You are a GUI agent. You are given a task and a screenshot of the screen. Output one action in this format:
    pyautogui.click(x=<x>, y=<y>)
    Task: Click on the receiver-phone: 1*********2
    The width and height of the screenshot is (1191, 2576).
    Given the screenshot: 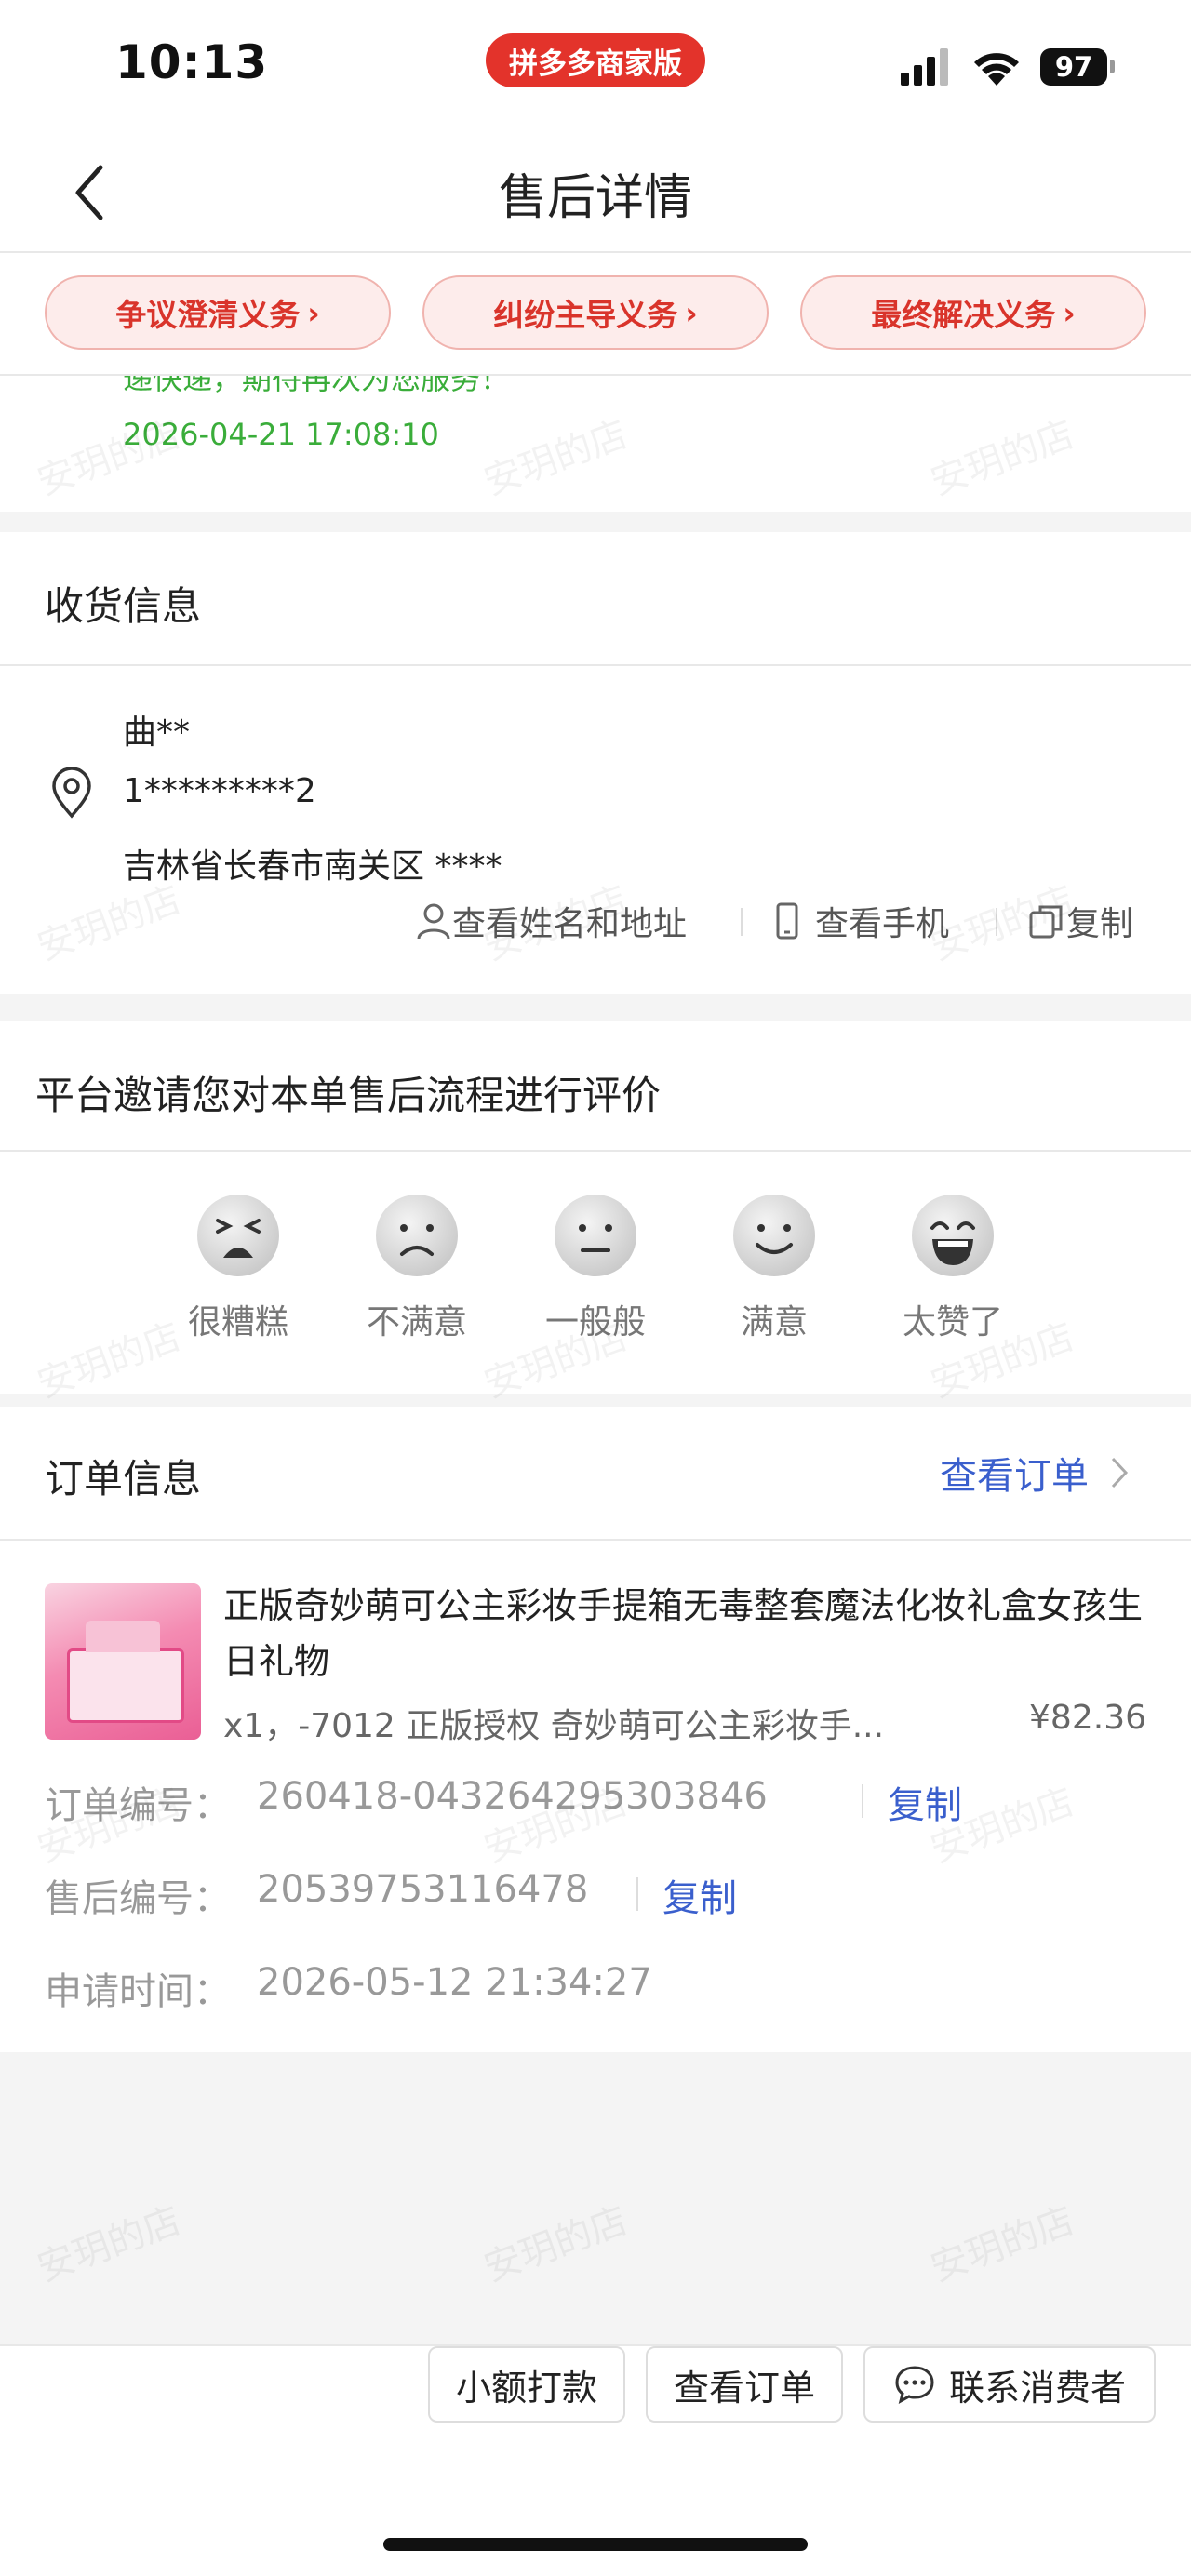 What is the action you would take?
    pyautogui.click(x=219, y=791)
    